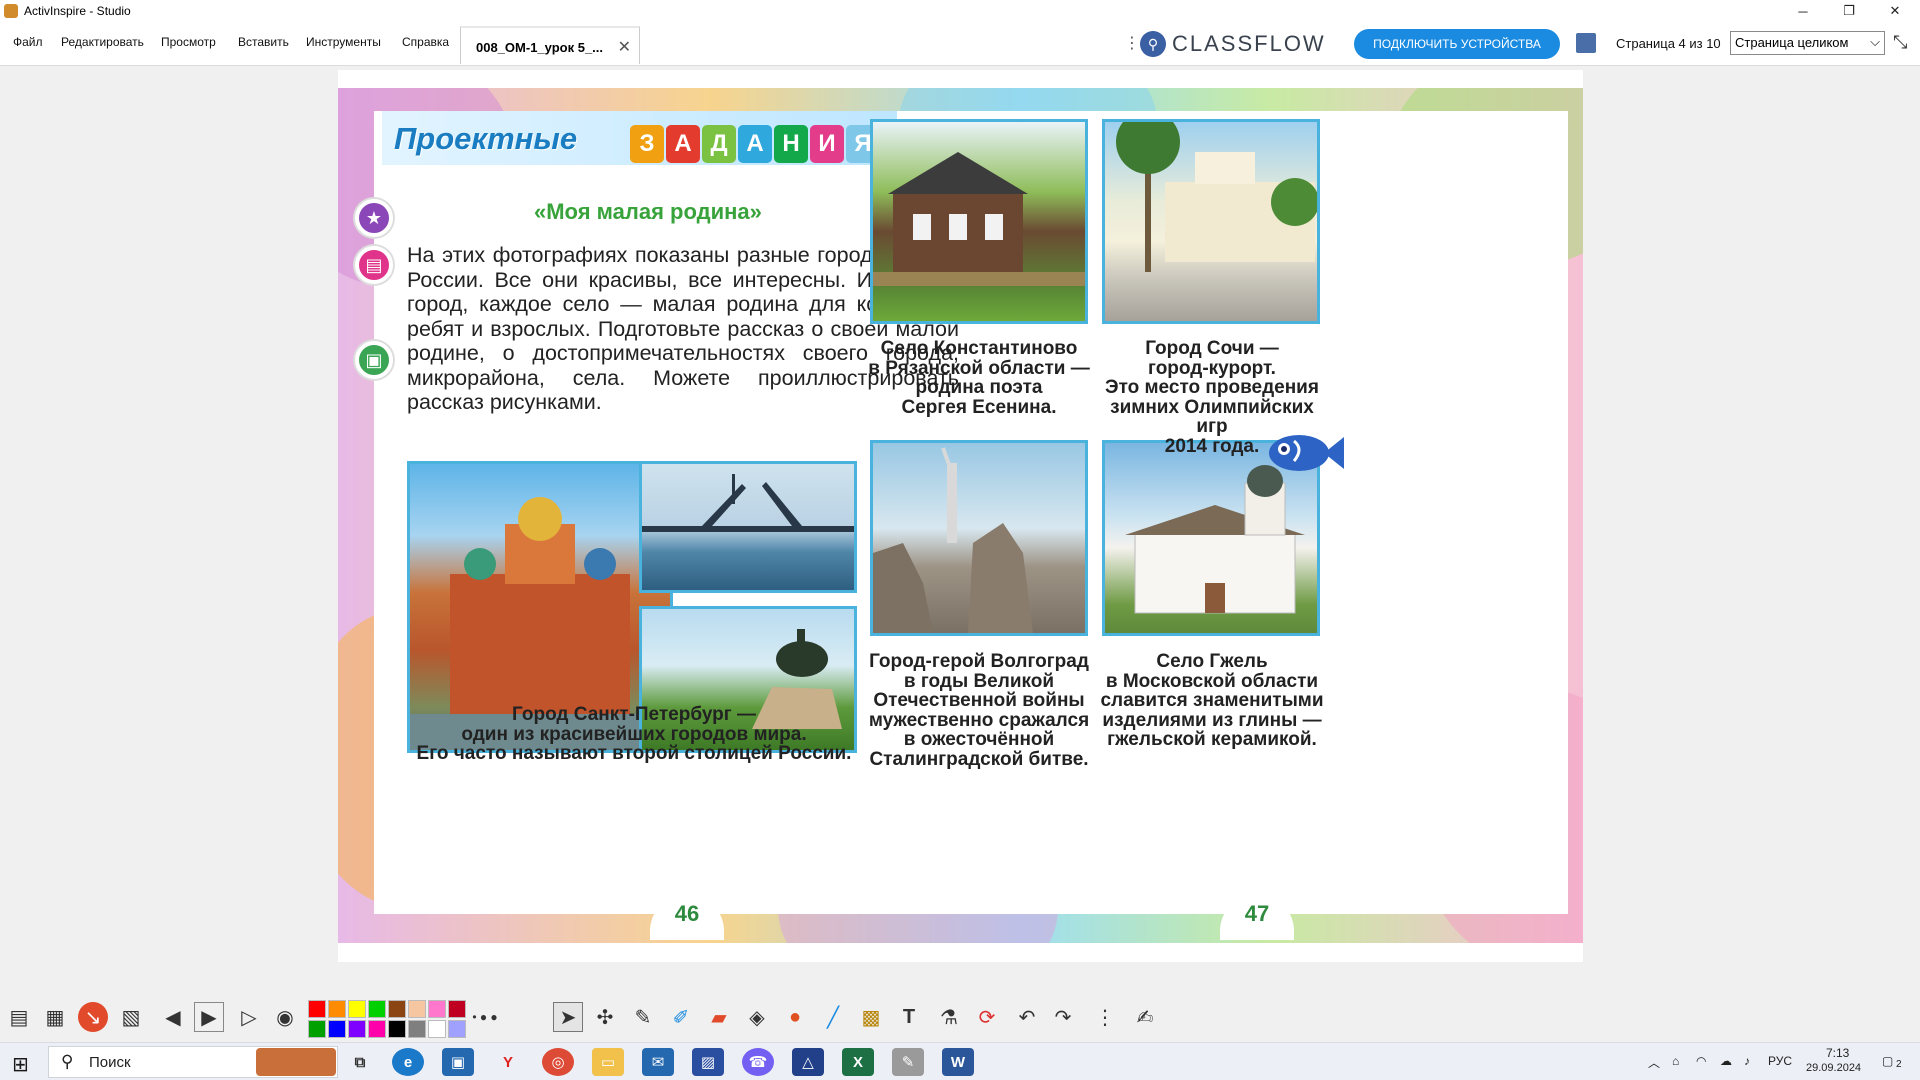 The height and width of the screenshot is (1080, 1920). What do you see at coordinates (55, 1017) in the screenshot?
I see `browsers-icon: ▦` at bounding box center [55, 1017].